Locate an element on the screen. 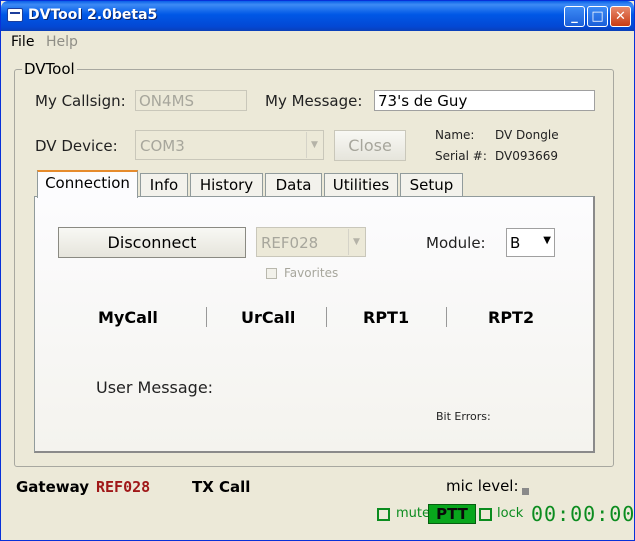  tab-info: Info is located at coordinates (164, 185).